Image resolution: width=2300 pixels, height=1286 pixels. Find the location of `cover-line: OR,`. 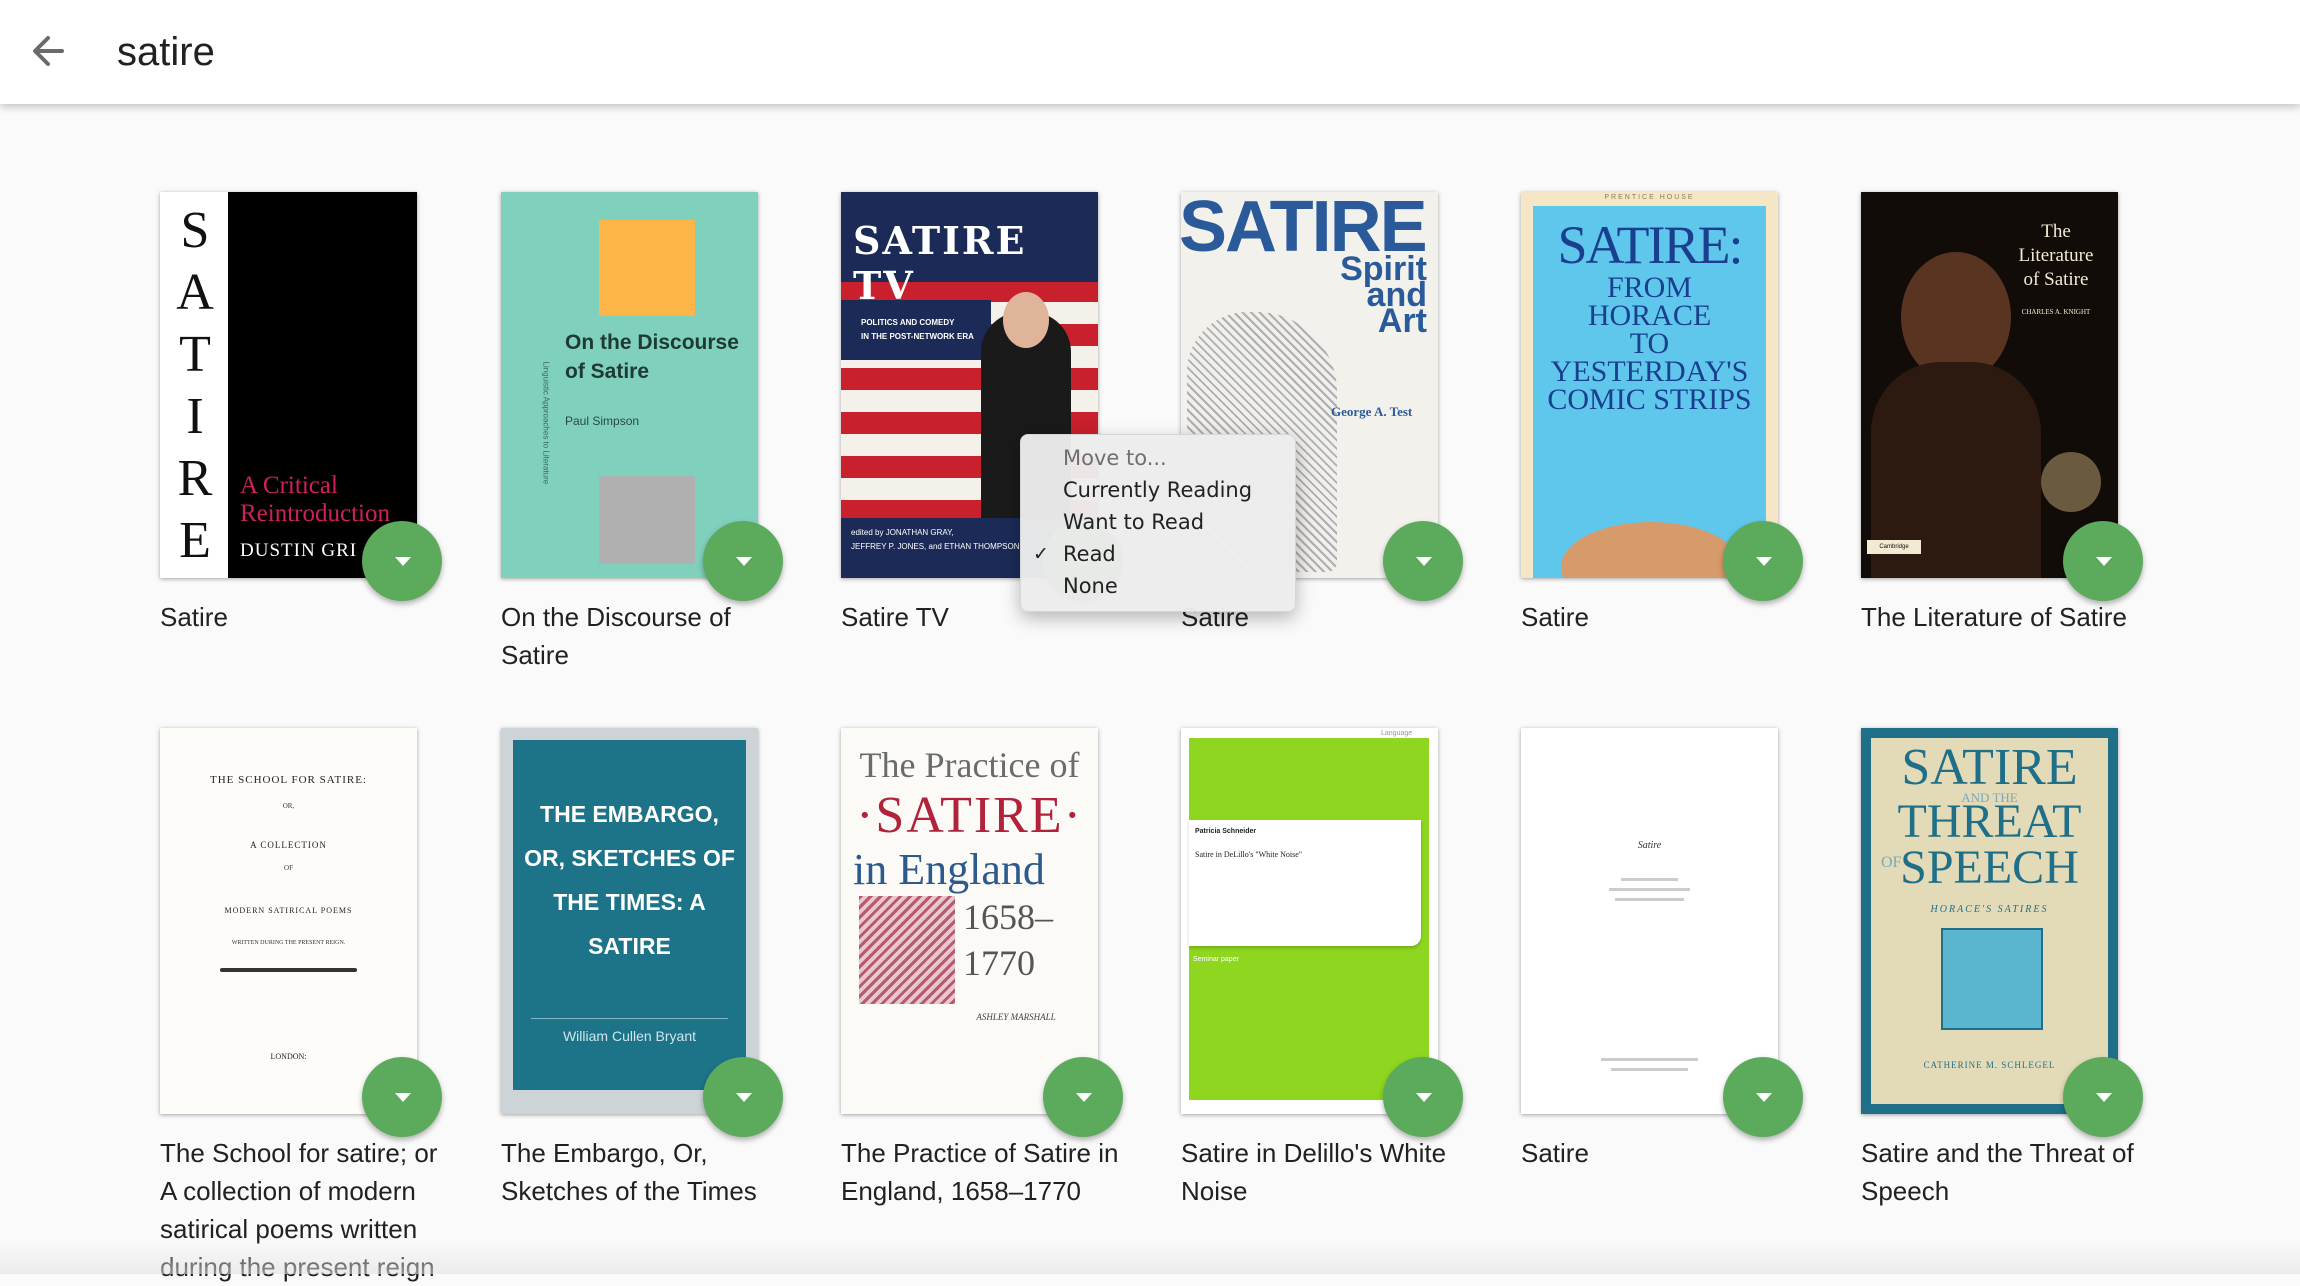

cover-line: OR, is located at coordinates (288, 806).